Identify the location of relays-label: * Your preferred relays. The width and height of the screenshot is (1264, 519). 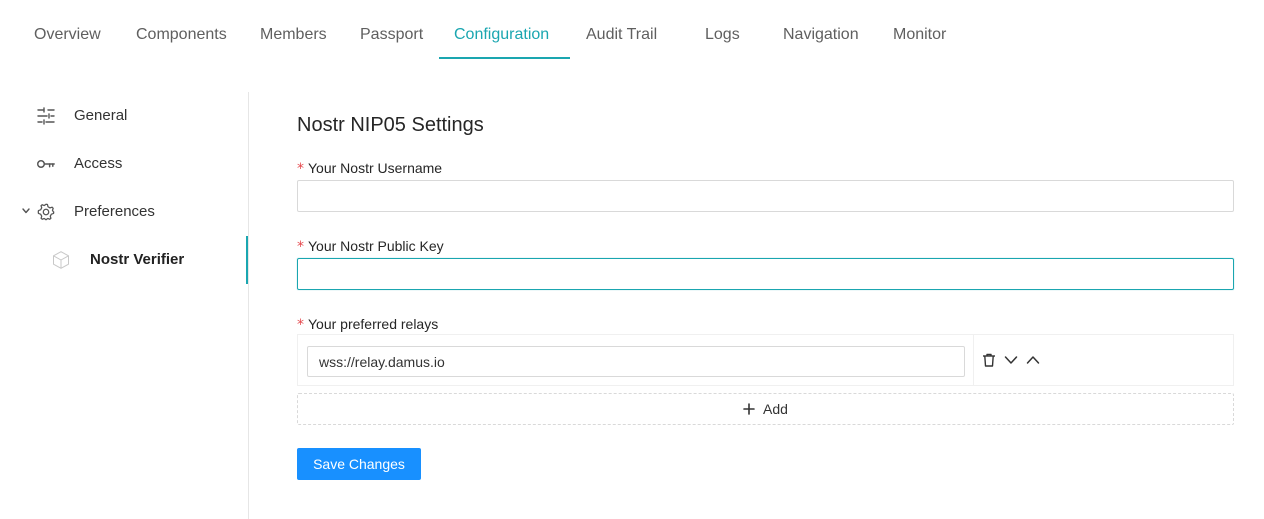
(368, 324).